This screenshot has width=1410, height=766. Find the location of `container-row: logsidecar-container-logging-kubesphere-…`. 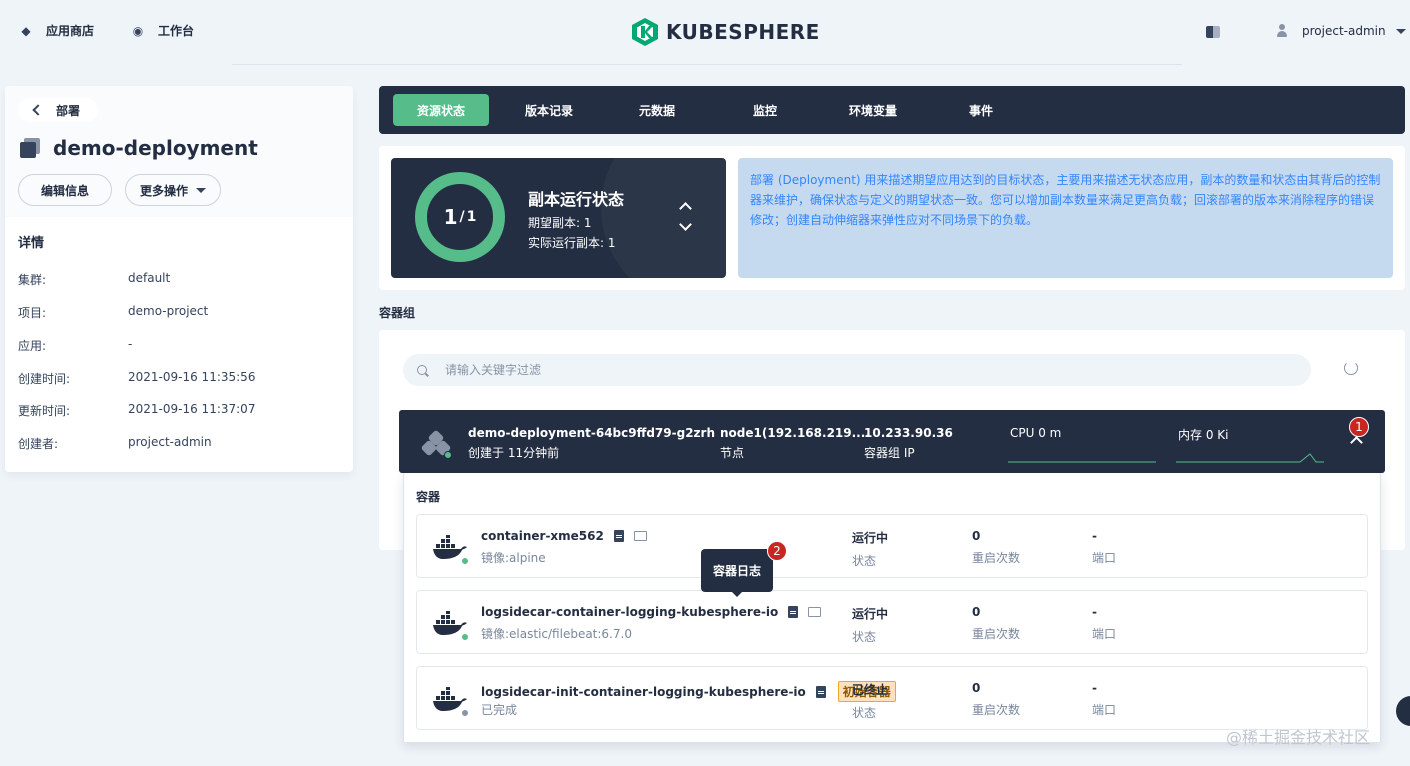

container-row: logsidecar-container-logging-kubesphere-… is located at coordinates (892, 622).